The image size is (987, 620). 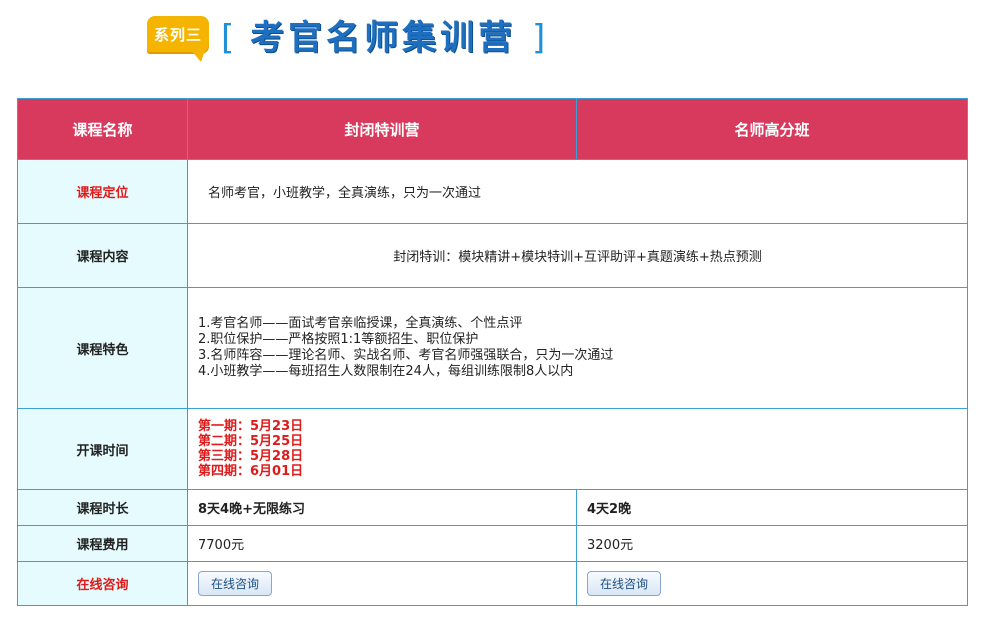 I want to click on table-row-consult: 在线咨询 在线咨询 在线咨询, so click(x=492, y=583).